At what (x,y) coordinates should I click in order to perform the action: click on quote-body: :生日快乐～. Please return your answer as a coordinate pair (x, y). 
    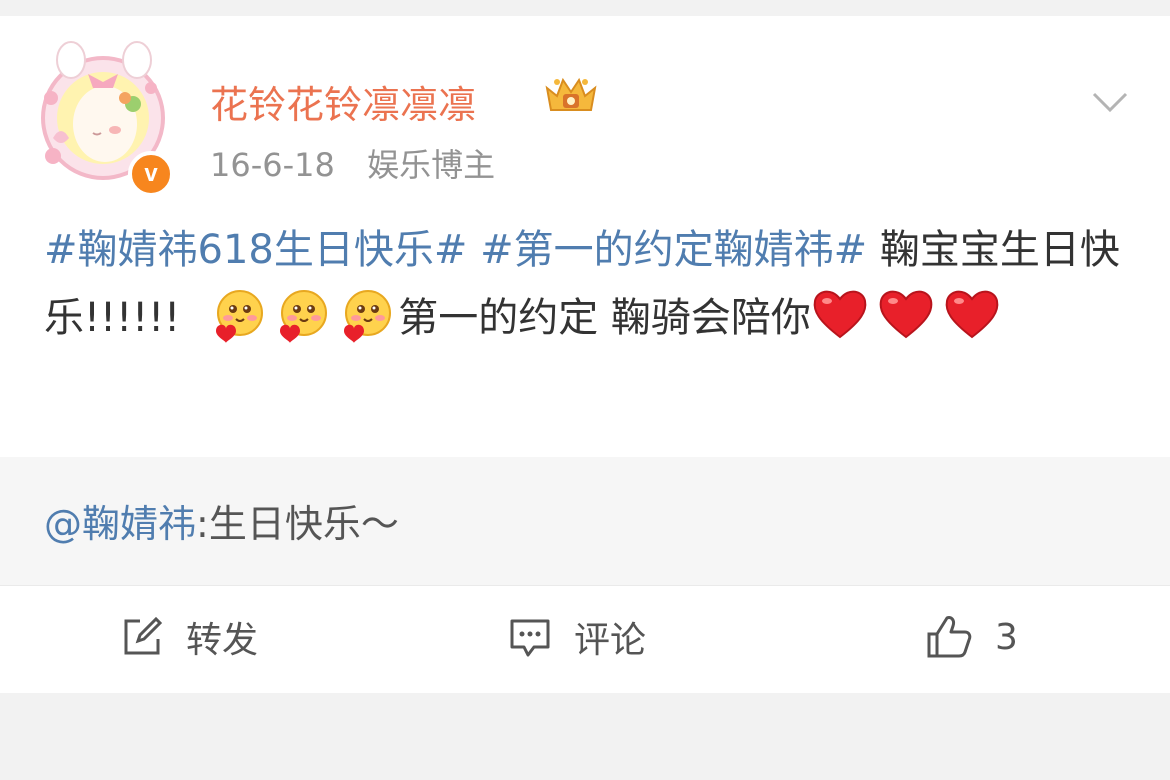
    Looking at the image, I should click on (297, 524).